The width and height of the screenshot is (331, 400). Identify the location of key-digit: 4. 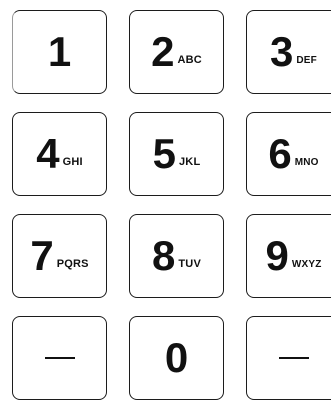
(48, 153).